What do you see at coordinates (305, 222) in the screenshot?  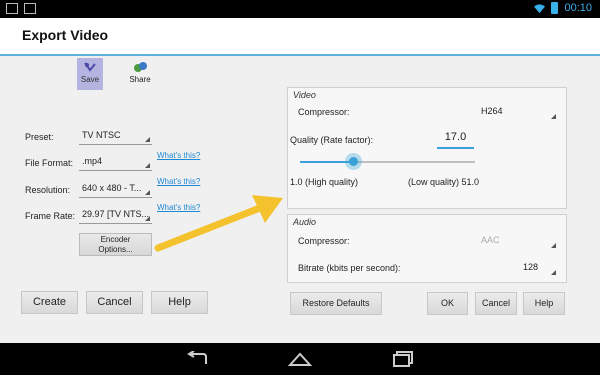 I see `audio-panel-title: Audio` at bounding box center [305, 222].